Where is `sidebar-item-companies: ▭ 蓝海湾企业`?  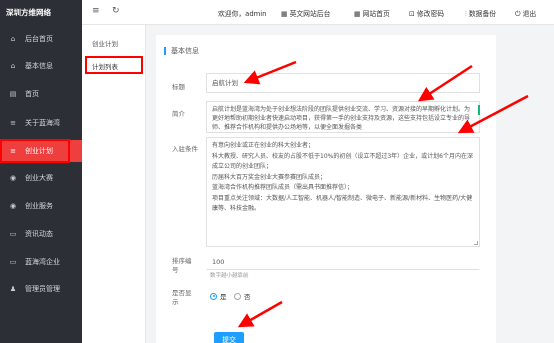 sidebar-item-companies: ▭ 蓝海湾企业 is located at coordinates (41, 262).